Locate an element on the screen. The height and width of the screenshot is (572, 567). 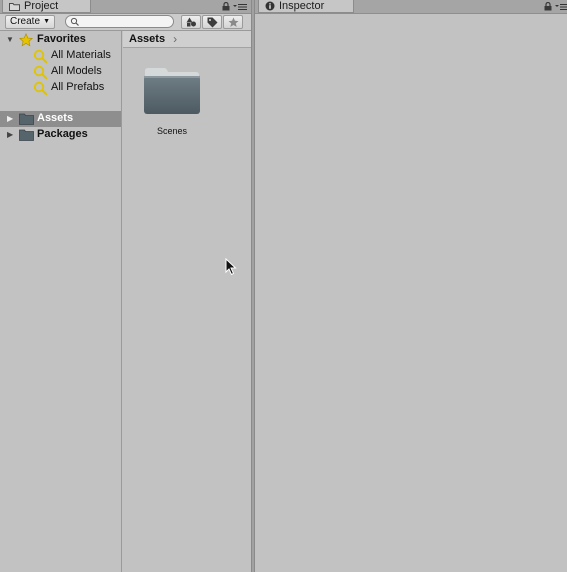
tree-item-all-prefabs: All Prefabs is located at coordinates (60, 88).